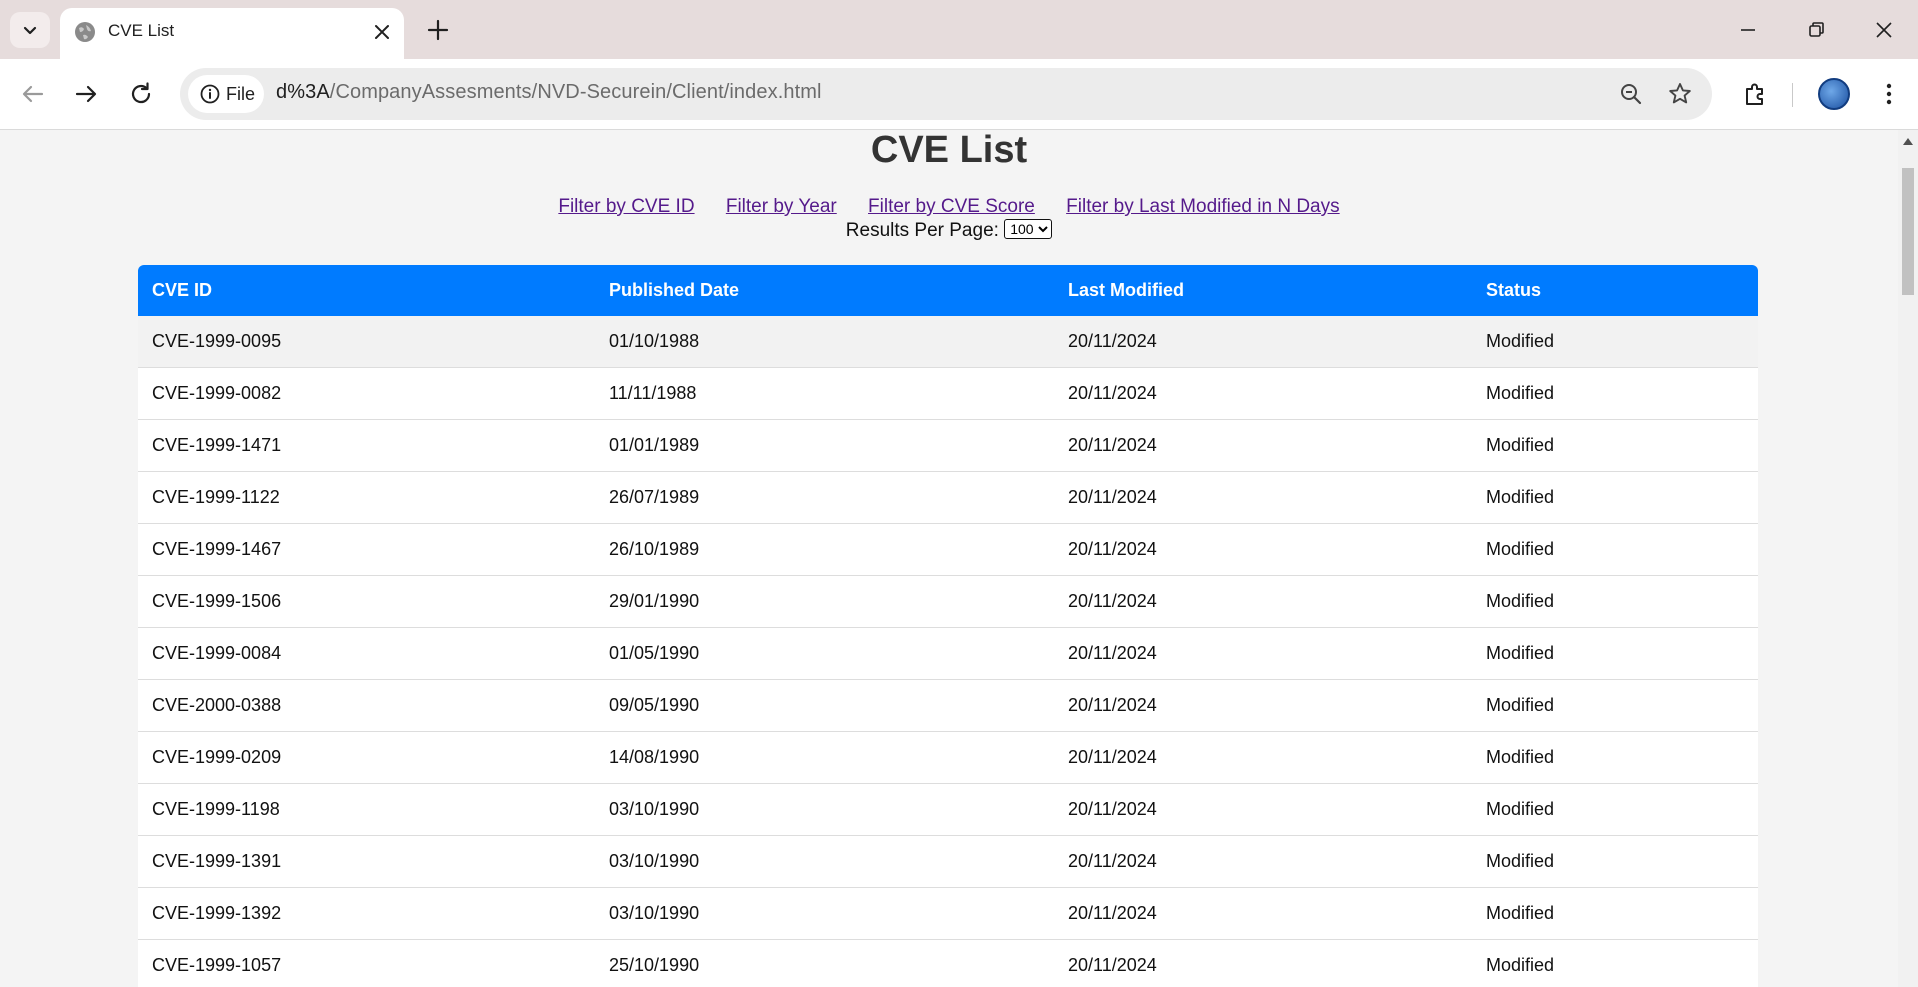 This screenshot has height=987, width=1918. I want to click on new-tab-icon, so click(438, 30).